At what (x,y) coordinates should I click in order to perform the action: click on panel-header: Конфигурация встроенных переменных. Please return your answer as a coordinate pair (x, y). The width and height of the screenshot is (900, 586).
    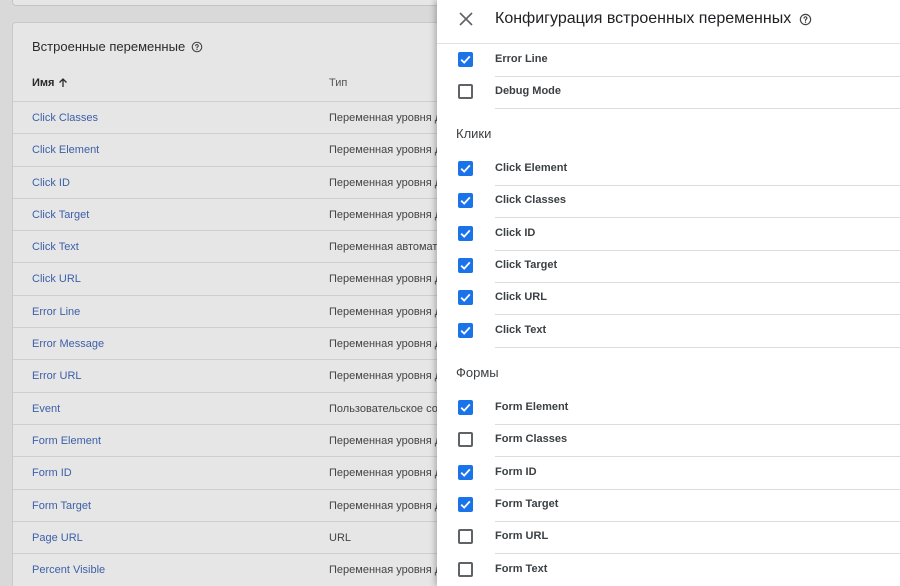
    Looking at the image, I should click on (668, 22).